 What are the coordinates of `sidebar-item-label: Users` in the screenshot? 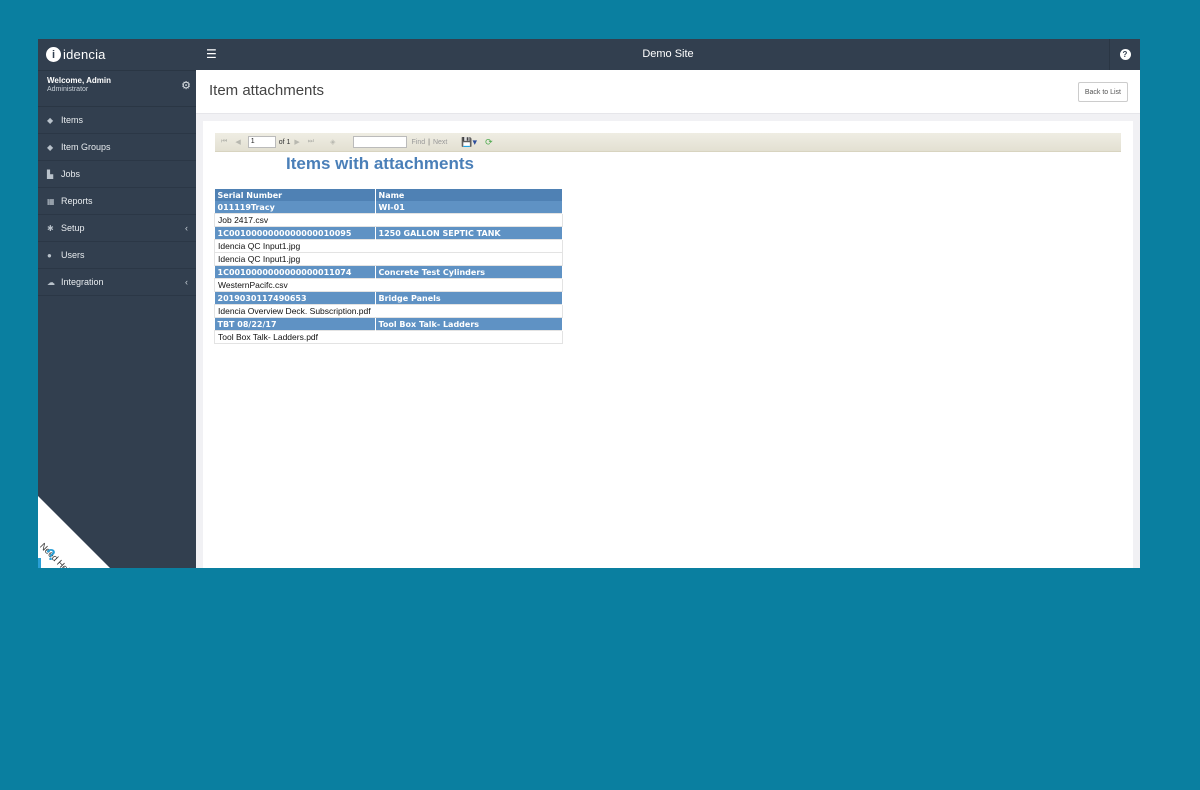 It's located at (73, 255).